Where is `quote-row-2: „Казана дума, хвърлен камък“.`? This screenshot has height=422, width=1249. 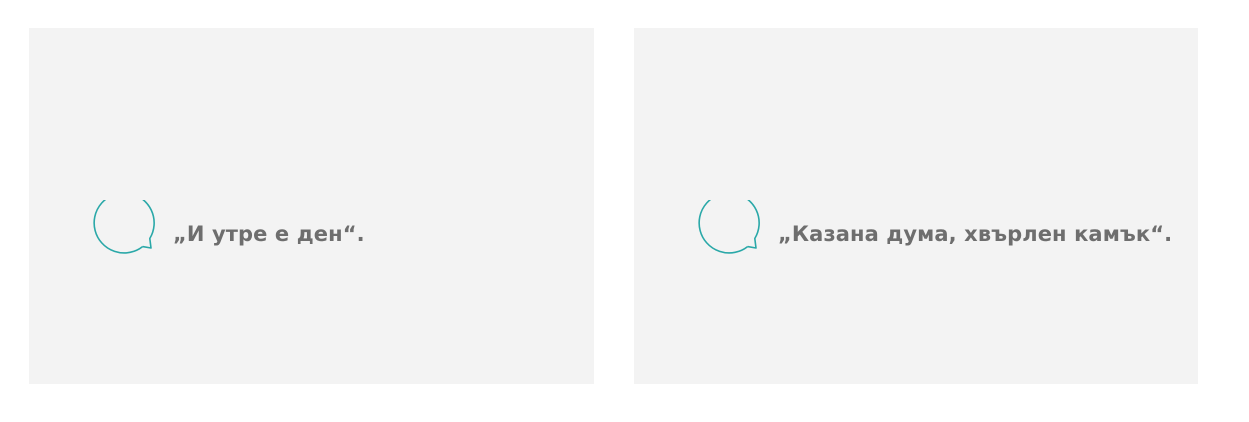 quote-row-2: „Казана дума, хвърлен камък“. is located at coordinates (934, 232).